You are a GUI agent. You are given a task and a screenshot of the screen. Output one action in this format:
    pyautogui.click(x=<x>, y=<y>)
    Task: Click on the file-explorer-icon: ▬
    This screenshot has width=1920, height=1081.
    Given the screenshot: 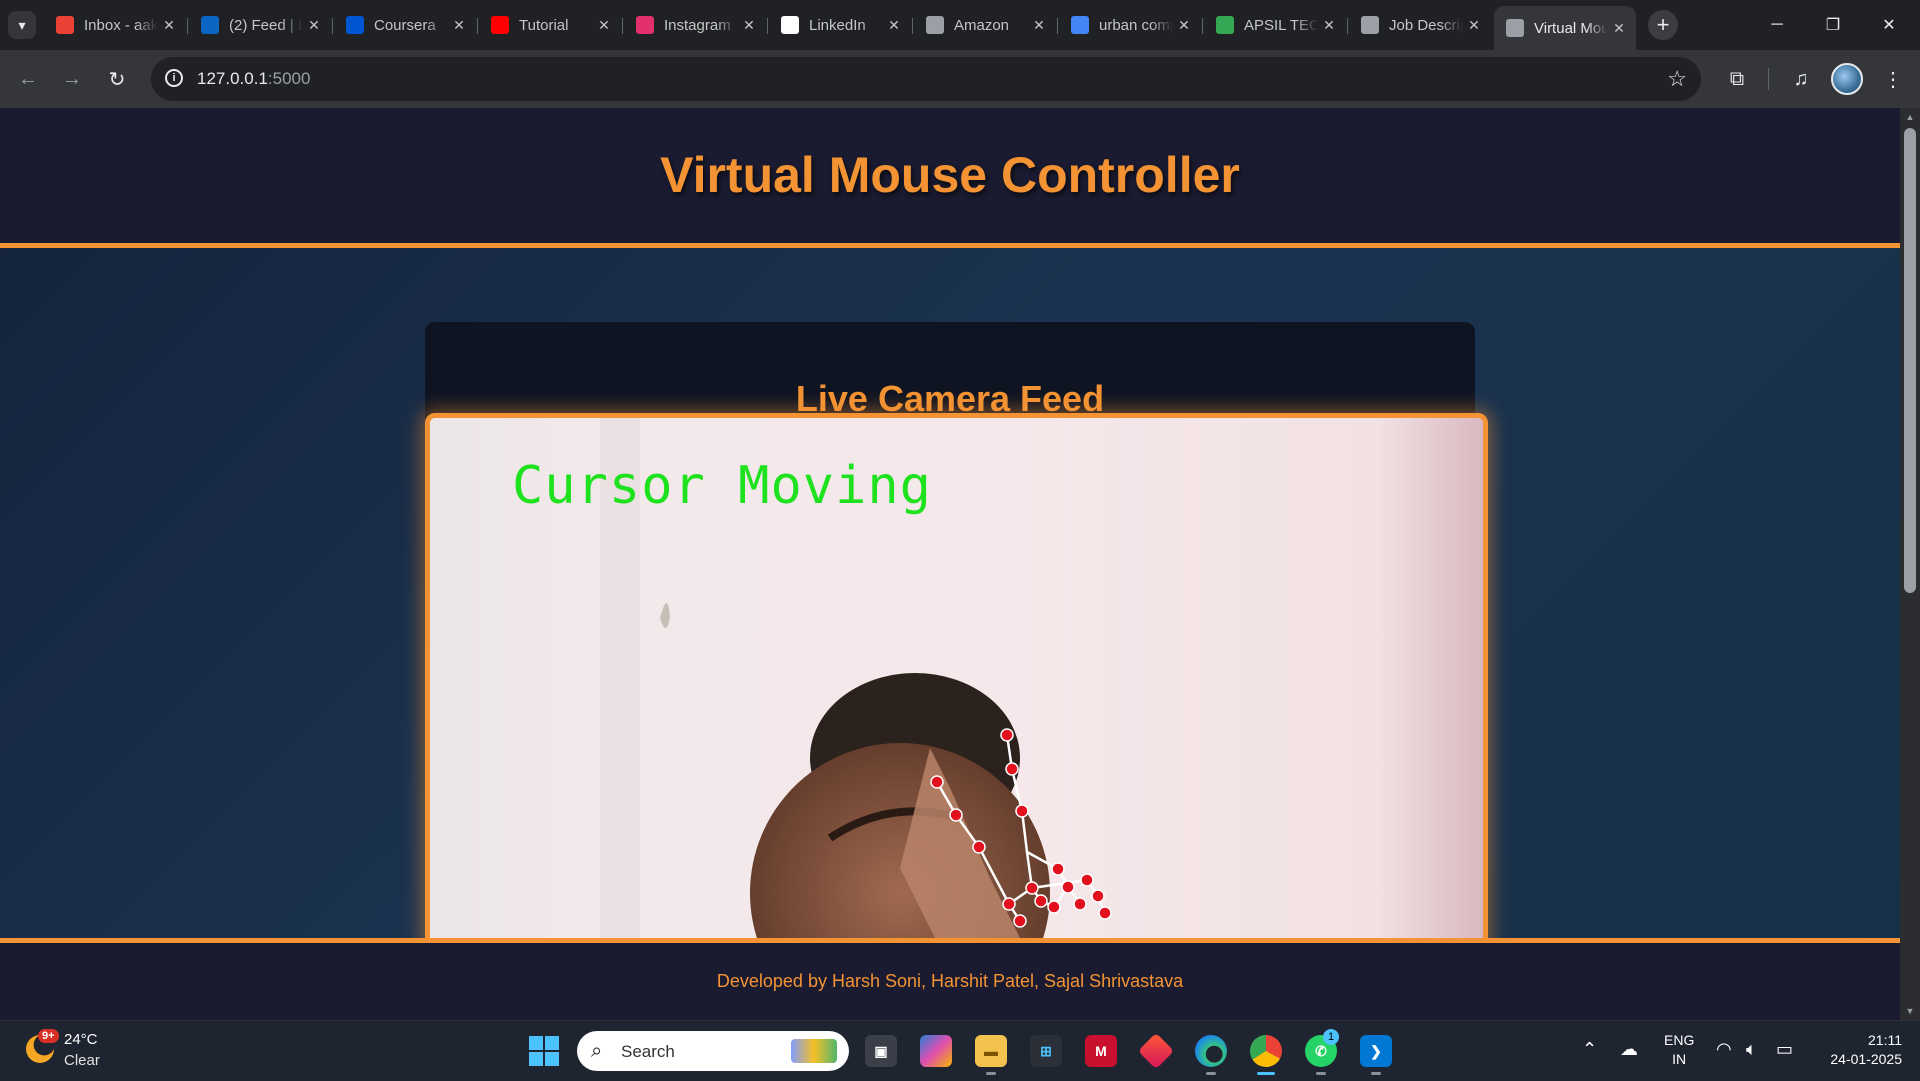 What is the action you would take?
    pyautogui.click(x=991, y=1051)
    